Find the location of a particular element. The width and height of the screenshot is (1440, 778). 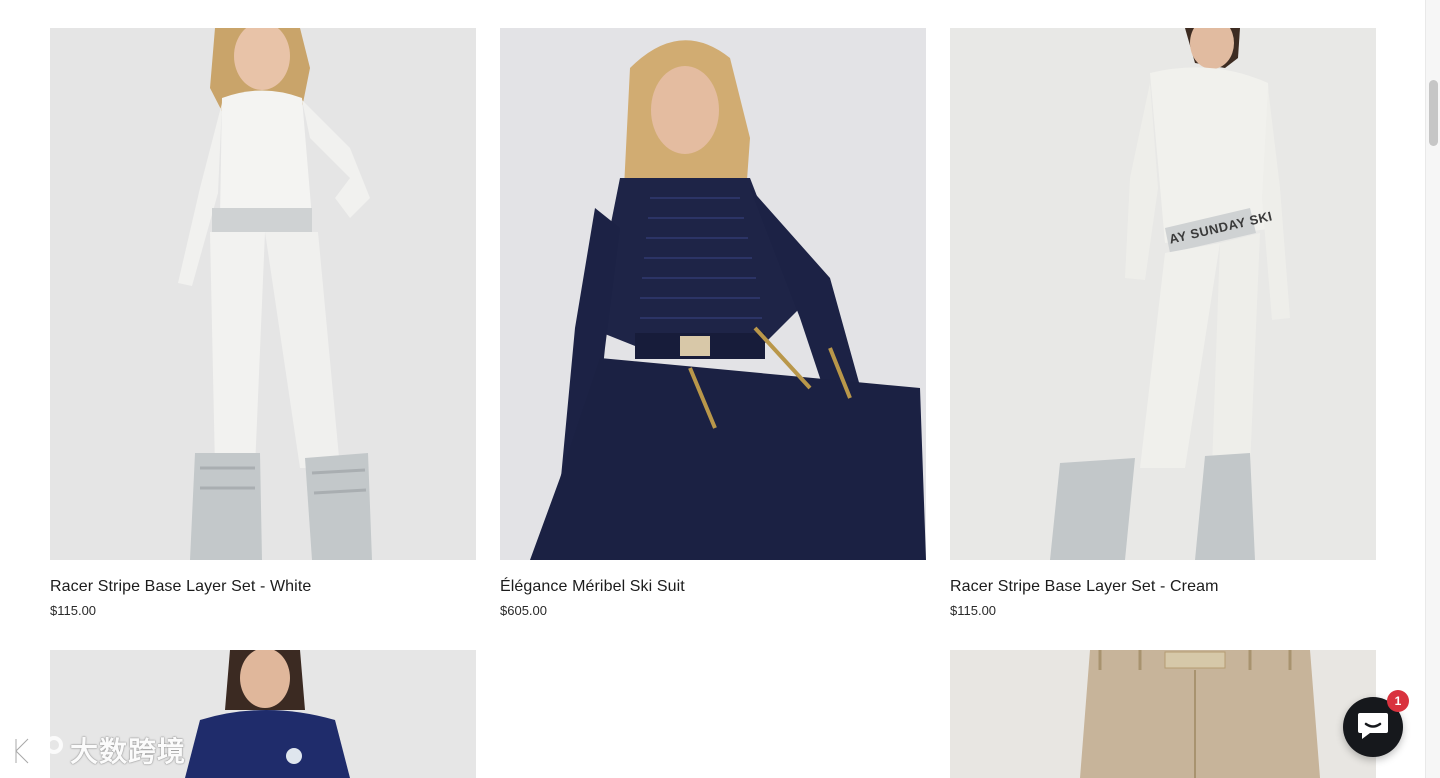

product-price: $605.00 is located at coordinates (523, 610).